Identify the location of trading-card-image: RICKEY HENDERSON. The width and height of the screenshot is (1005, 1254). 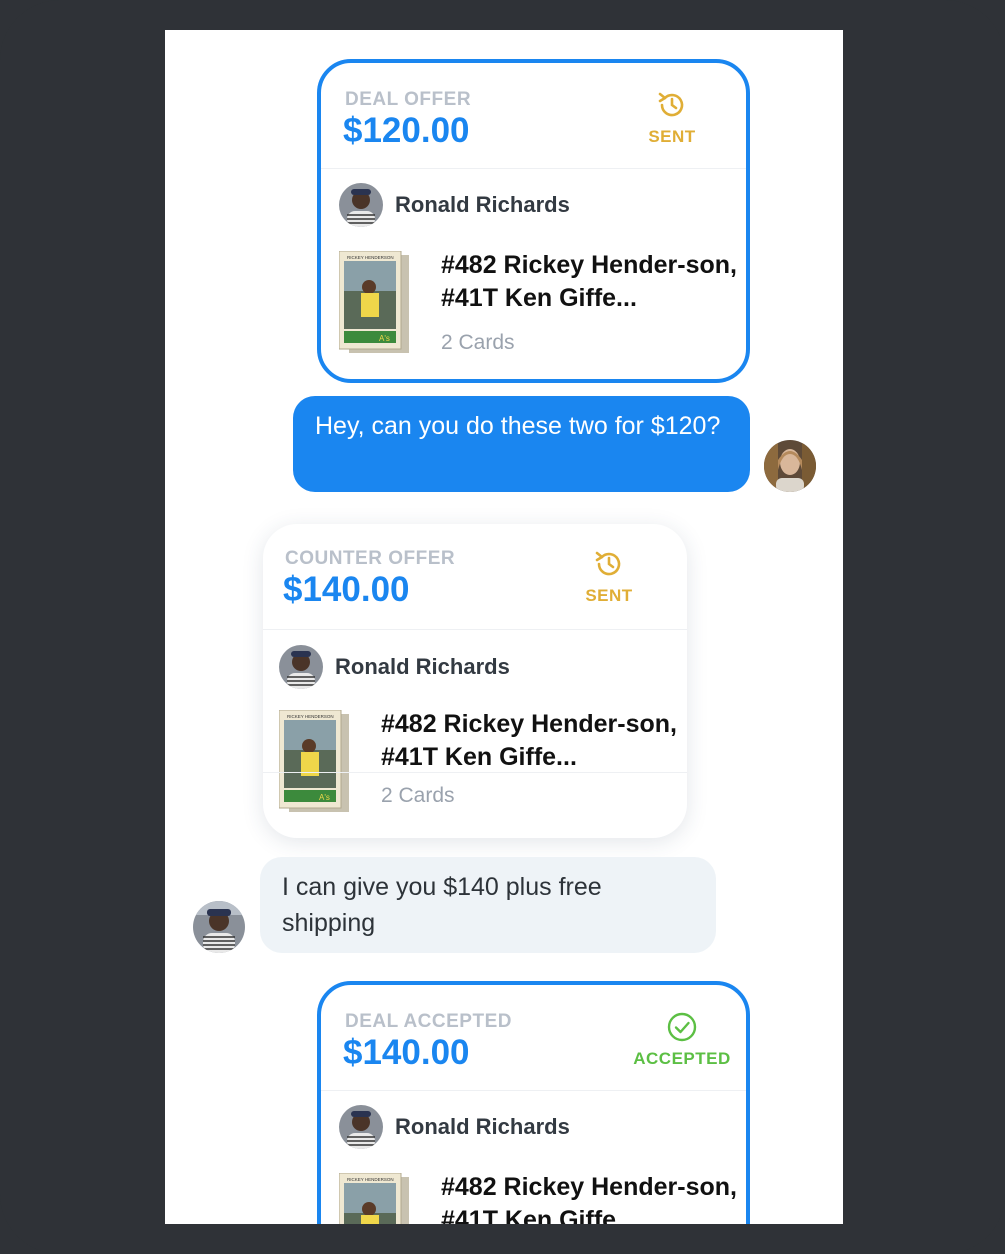
(374, 1198).